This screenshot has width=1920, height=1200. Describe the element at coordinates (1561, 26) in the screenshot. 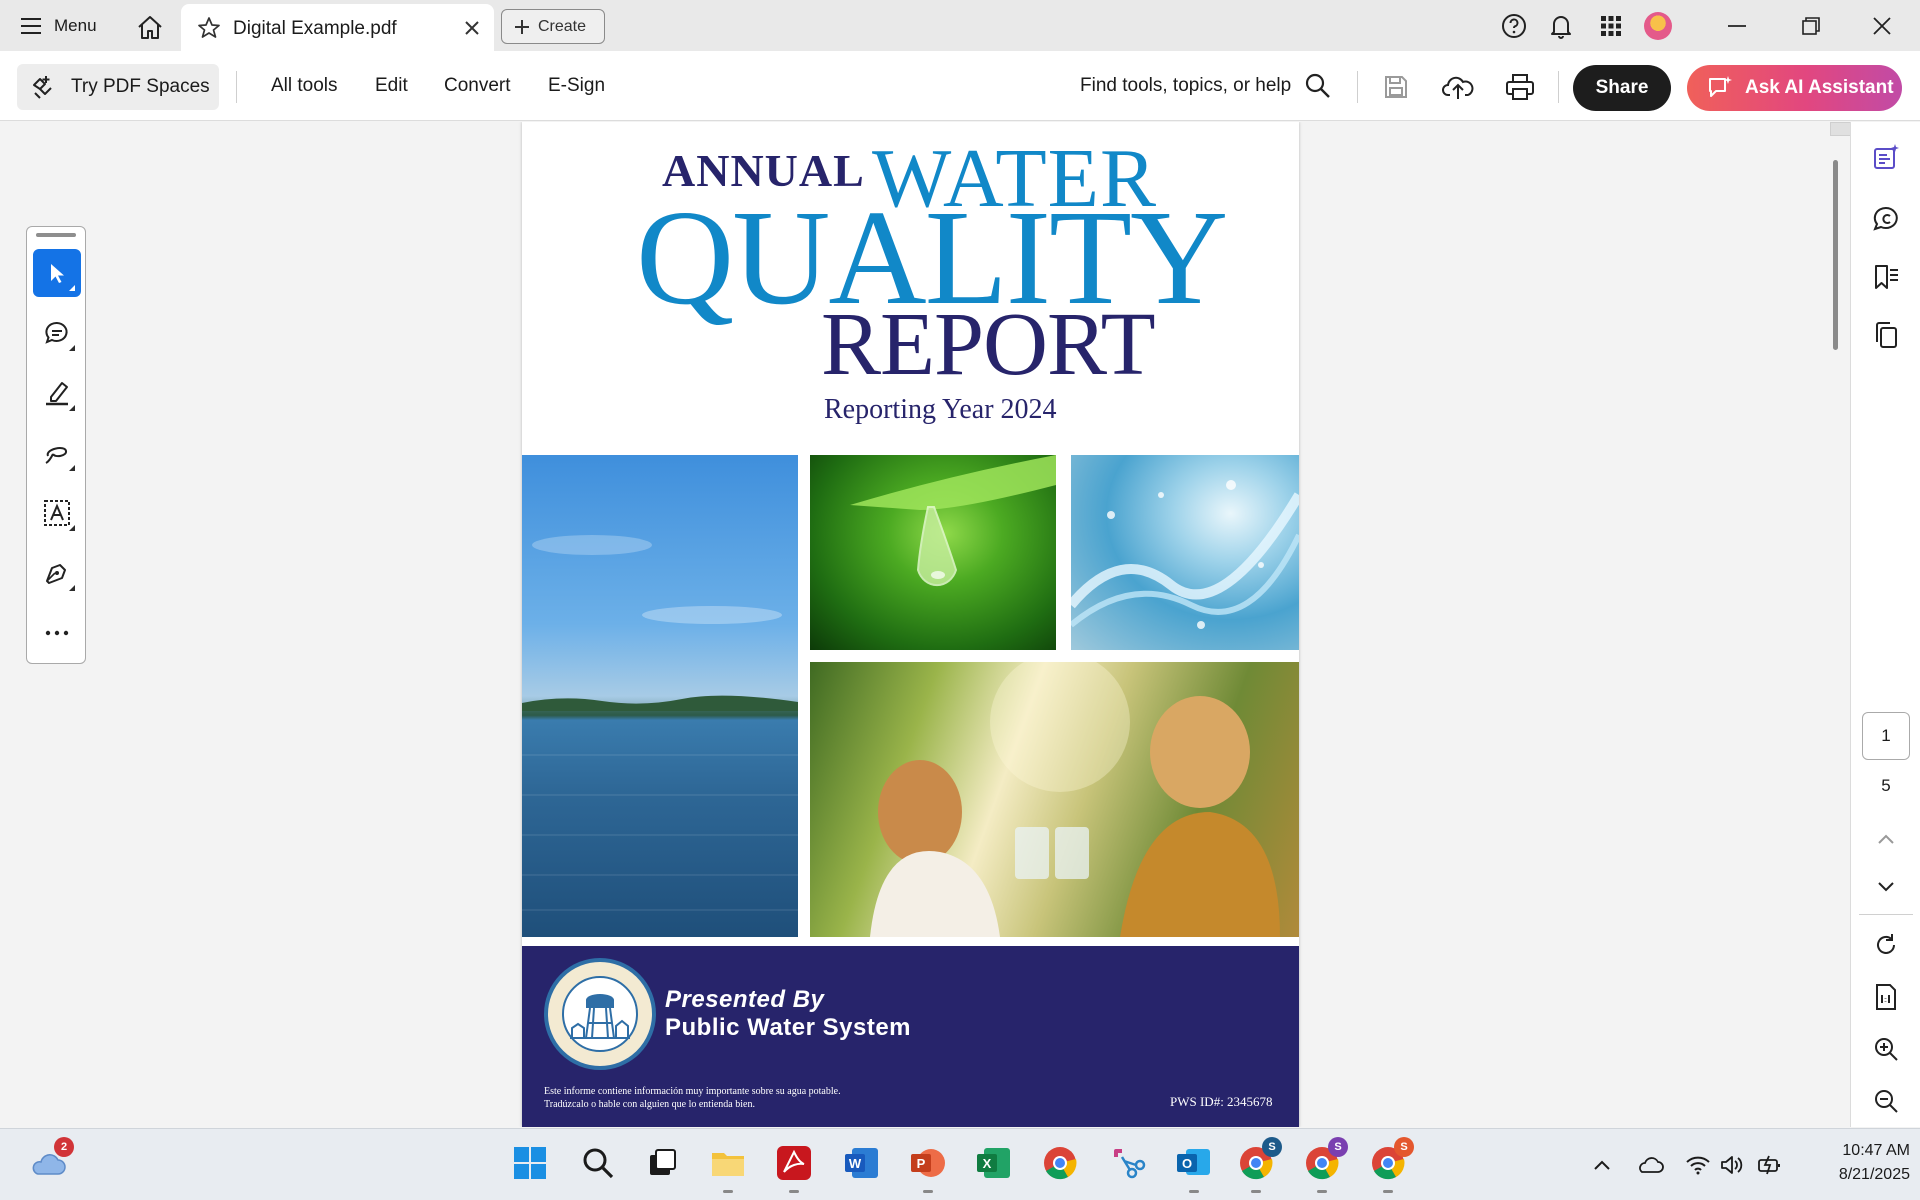

I see `notifications-button` at that location.